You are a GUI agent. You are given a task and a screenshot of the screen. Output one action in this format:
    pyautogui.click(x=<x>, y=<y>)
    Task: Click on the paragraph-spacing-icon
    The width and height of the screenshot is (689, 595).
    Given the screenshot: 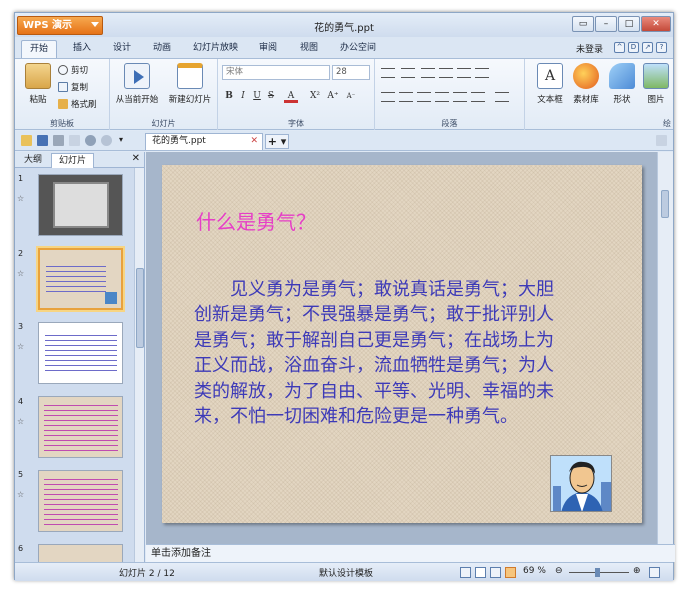 What is the action you would take?
    pyautogui.click(x=502, y=97)
    